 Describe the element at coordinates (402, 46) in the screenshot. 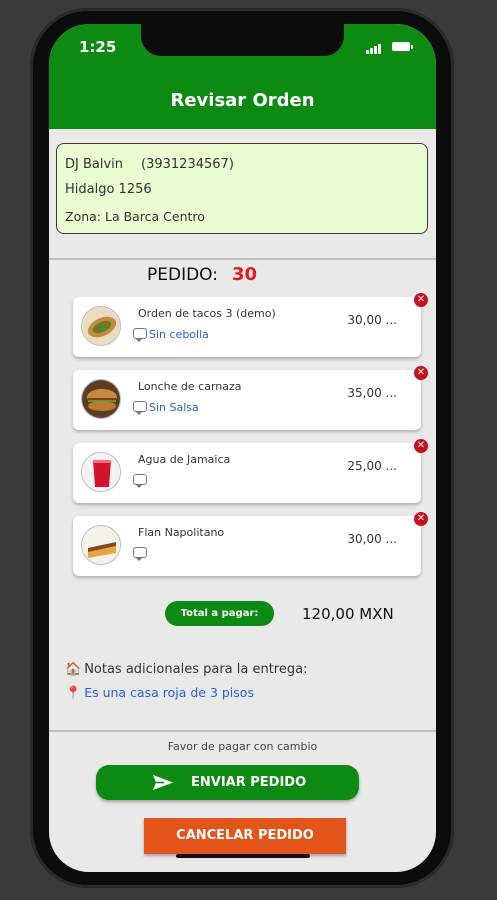

I see `battery-icon` at that location.